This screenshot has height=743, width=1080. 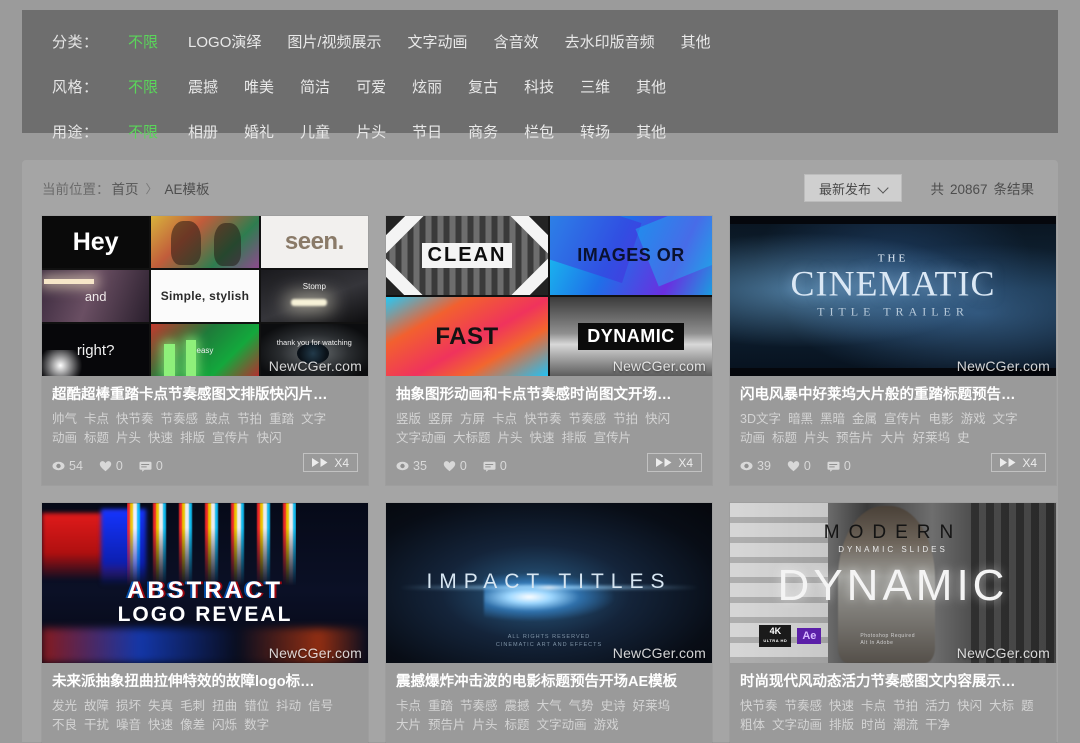 What do you see at coordinates (256, 706) in the screenshot?
I see `tag: 错位` at bounding box center [256, 706].